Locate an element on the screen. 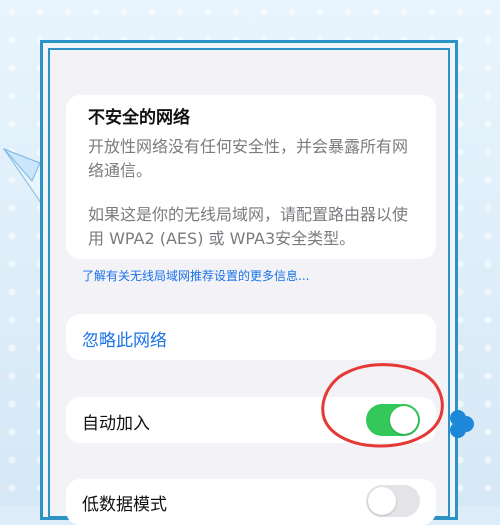 Image resolution: width=500 pixels, height=525 pixels. low-data-mode-label: 低数据模式 is located at coordinates (124, 505).